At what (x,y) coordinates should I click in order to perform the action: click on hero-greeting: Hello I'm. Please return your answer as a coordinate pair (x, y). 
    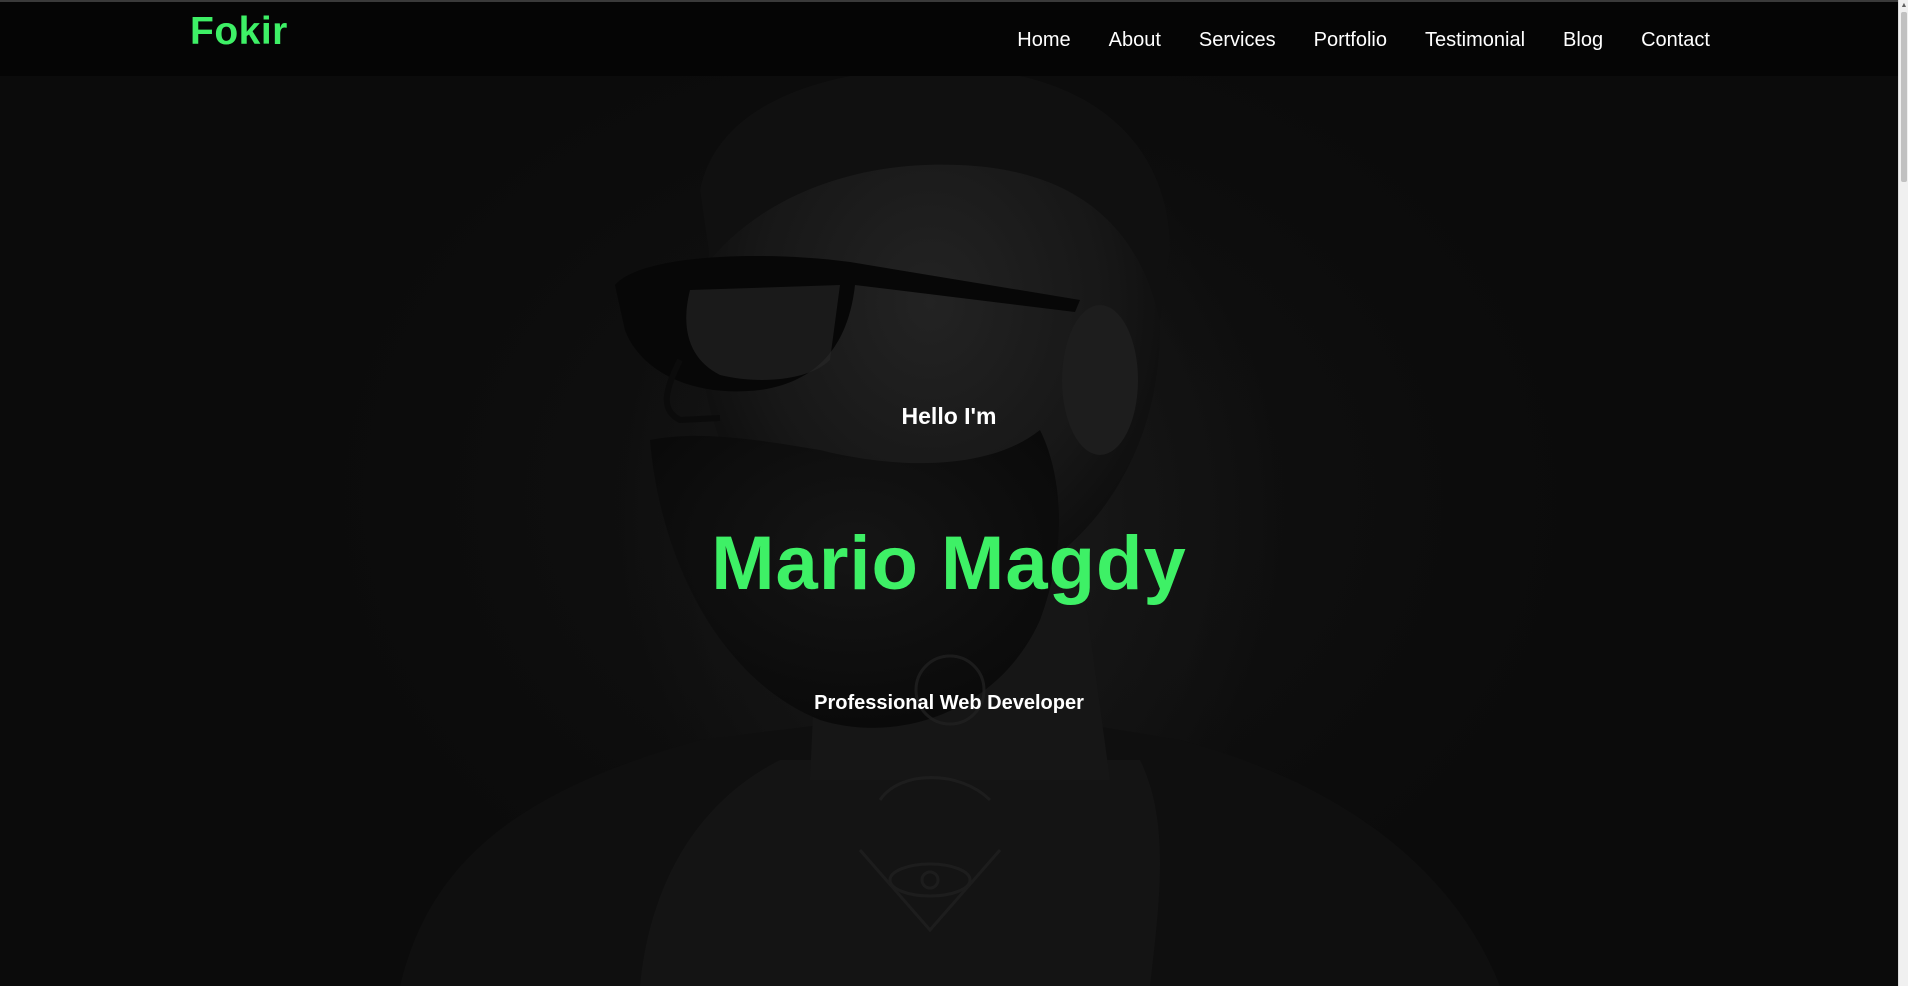
    Looking at the image, I should click on (949, 416).